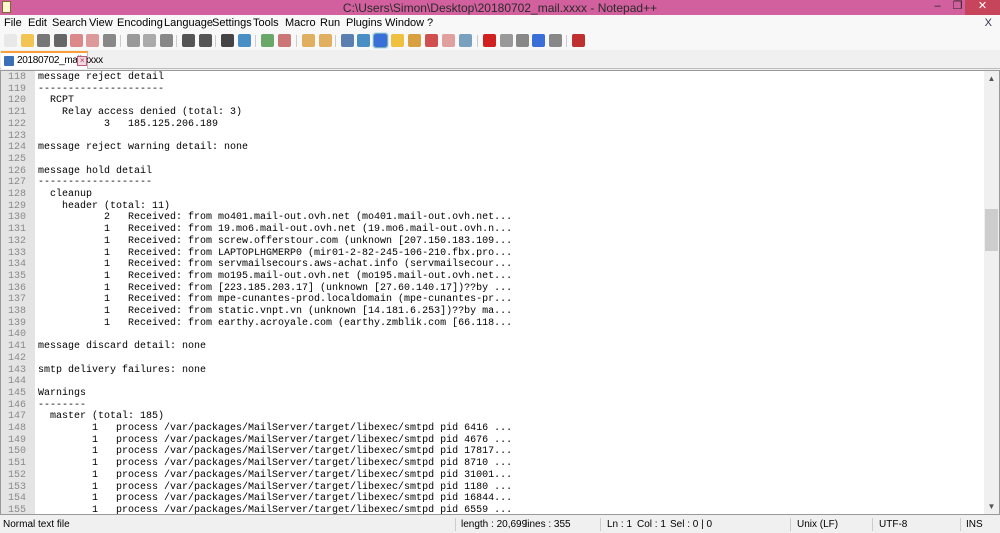 This screenshot has width=1000, height=533. I want to click on editor-line: 118 message reject detail, so click(493, 78).